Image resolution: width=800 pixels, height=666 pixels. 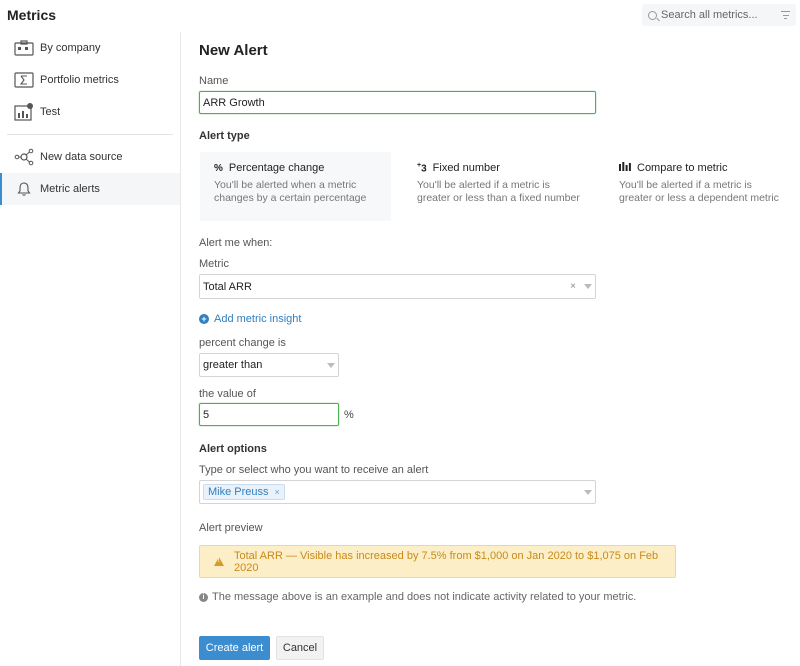 I want to click on filter-icon, so click(x=785, y=15).